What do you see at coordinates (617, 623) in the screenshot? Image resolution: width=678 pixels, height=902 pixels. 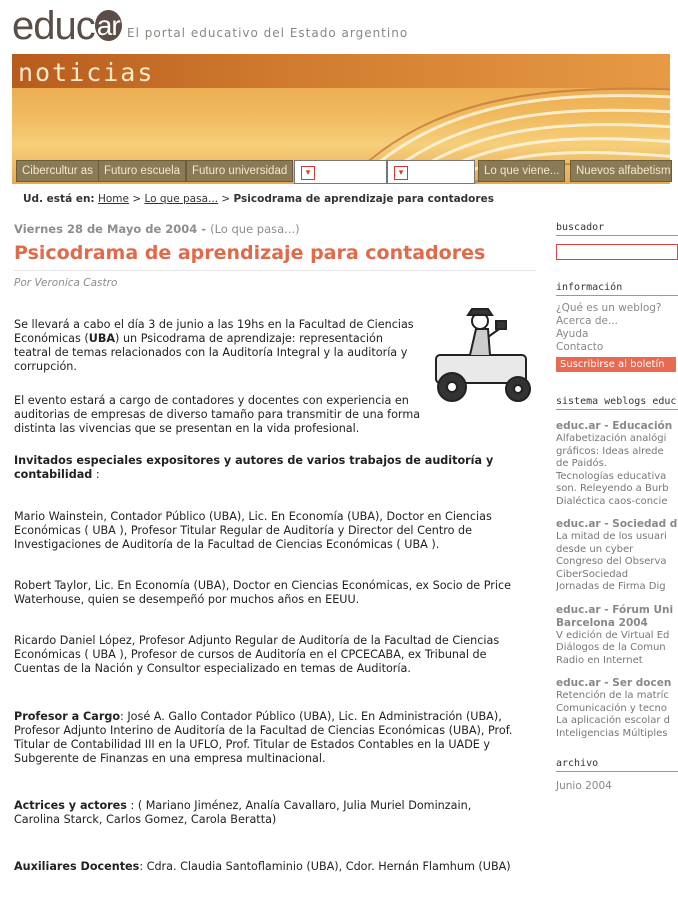 I see `blog-title: Barcelona 2004` at bounding box center [617, 623].